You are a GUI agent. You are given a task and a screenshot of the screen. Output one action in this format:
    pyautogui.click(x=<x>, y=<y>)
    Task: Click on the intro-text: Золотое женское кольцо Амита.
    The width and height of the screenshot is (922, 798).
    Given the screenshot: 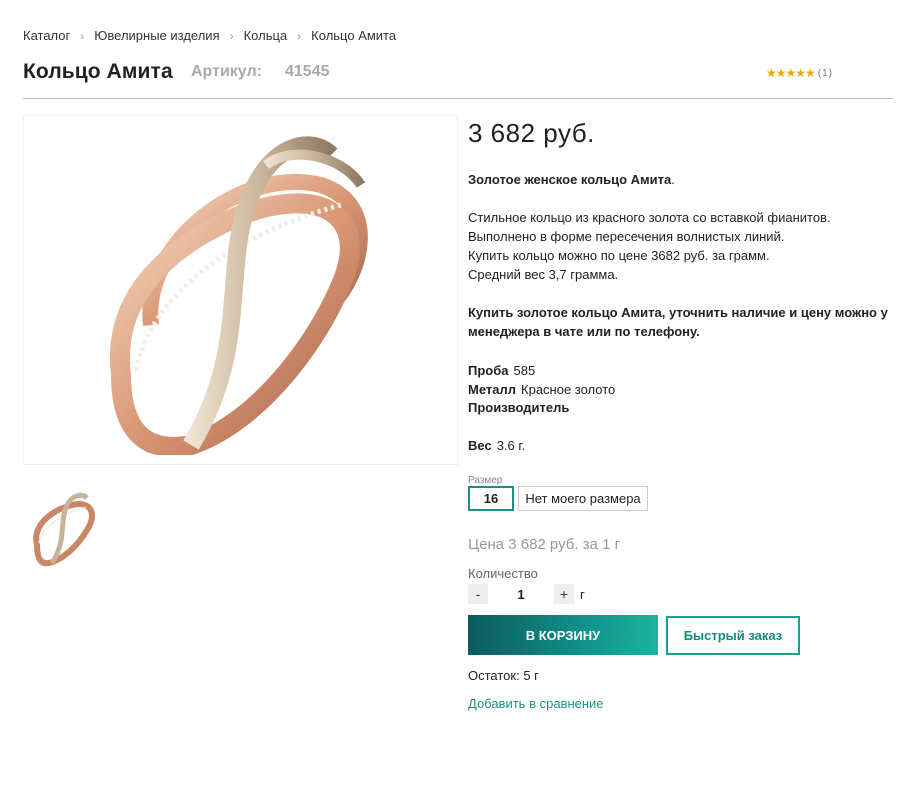 What is the action you would take?
    pyautogui.click(x=571, y=179)
    